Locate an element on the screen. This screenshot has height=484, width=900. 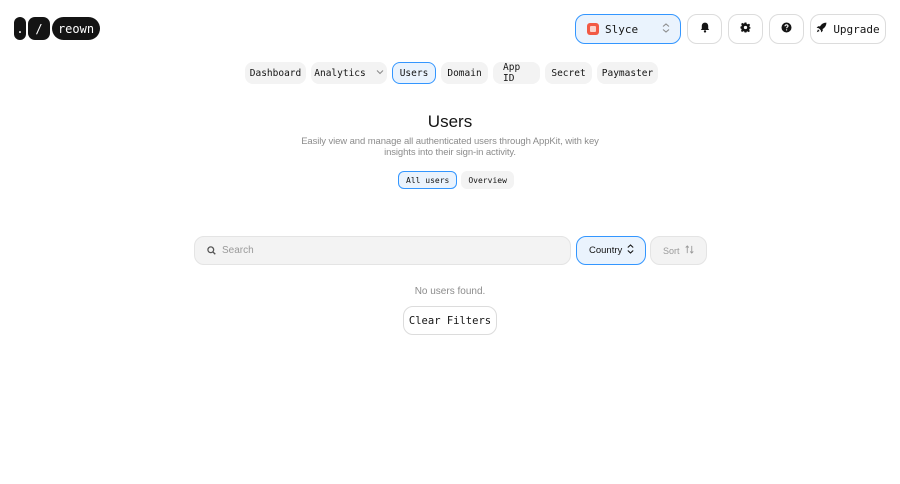
tab-paymaster: Paymaster is located at coordinates (627, 73).